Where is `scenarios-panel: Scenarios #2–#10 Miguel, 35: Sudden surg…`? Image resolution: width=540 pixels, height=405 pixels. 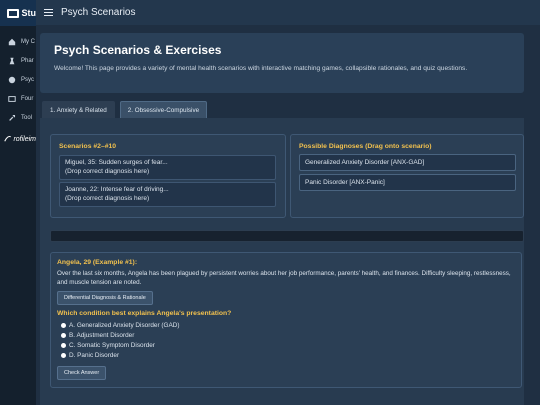
scenarios-panel: Scenarios #2–#10 Miguel, 35: Sudden surg… is located at coordinates (168, 176).